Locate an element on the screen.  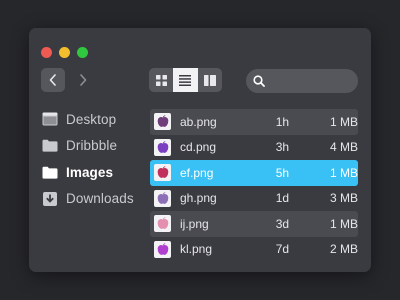
downloads-icon is located at coordinates (49, 198).